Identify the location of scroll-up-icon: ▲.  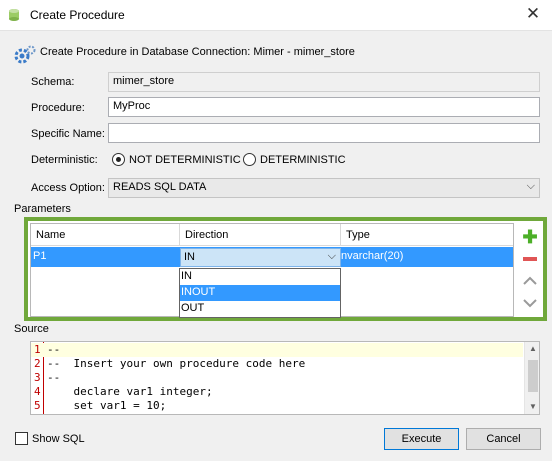
(532, 349).